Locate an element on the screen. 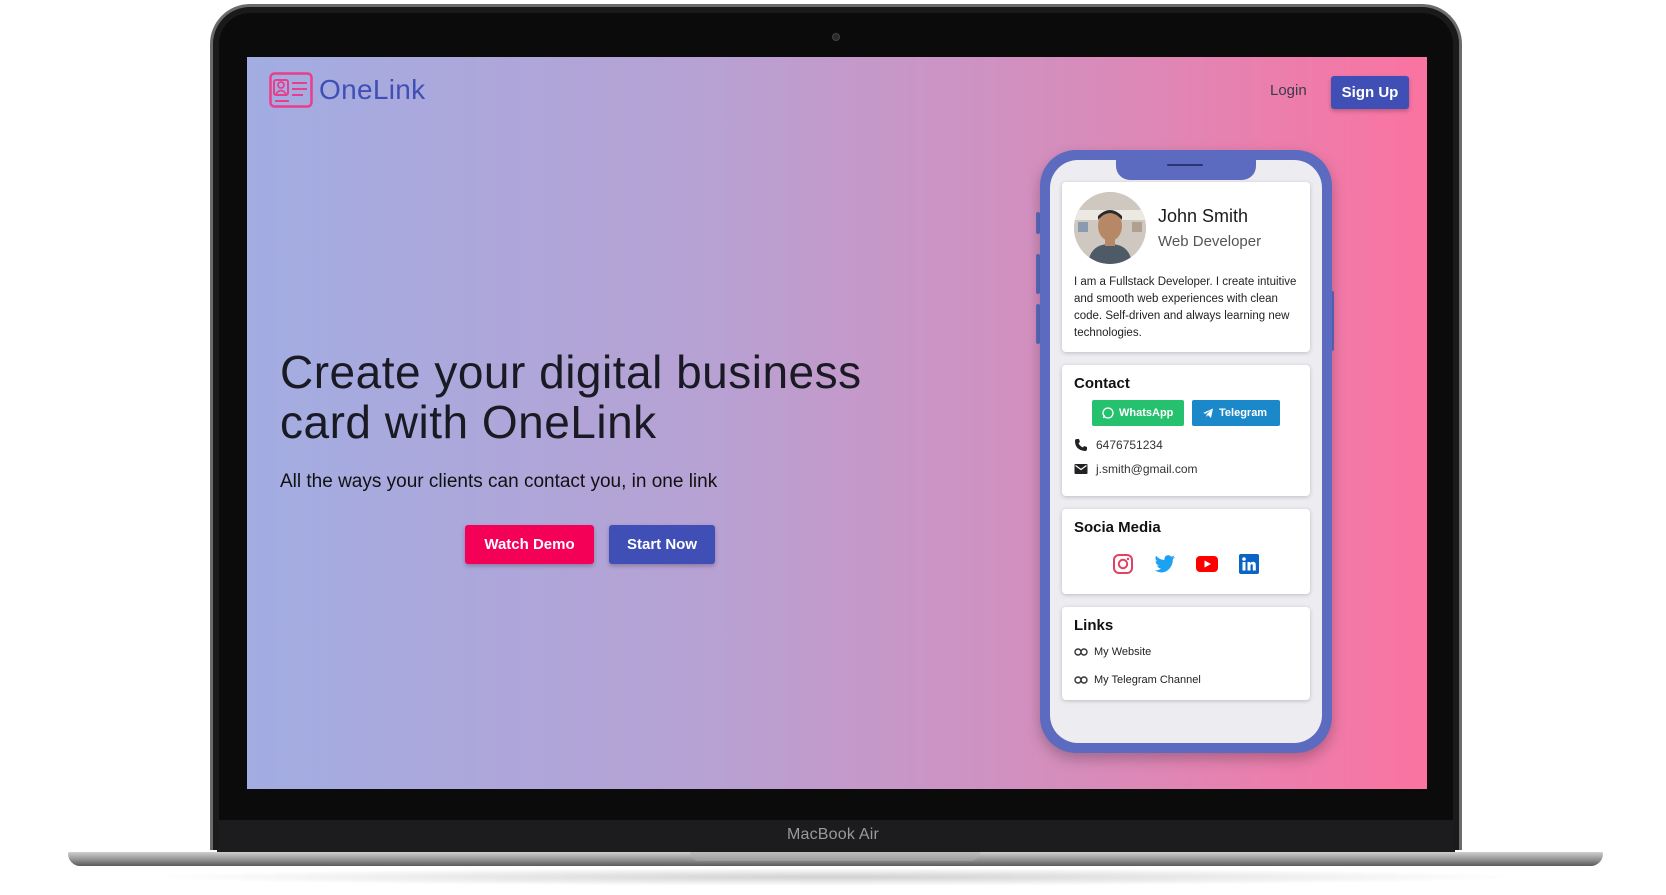 The height and width of the screenshot is (895, 1666). person-avatar-icon is located at coordinates (1110, 228).